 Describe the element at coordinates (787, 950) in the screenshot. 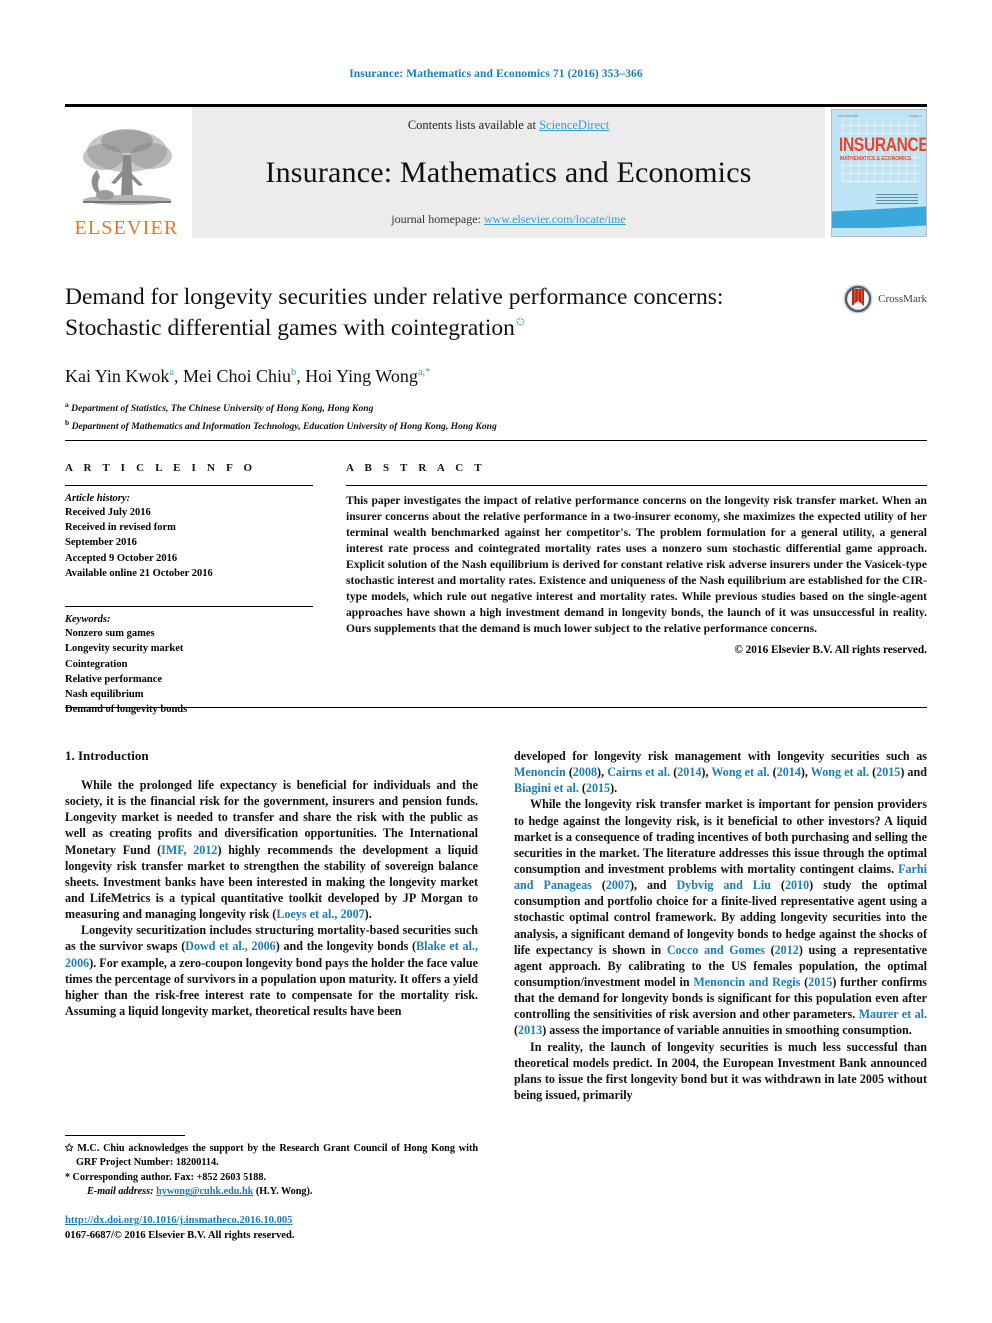

I see `citation-link: 2012` at that location.